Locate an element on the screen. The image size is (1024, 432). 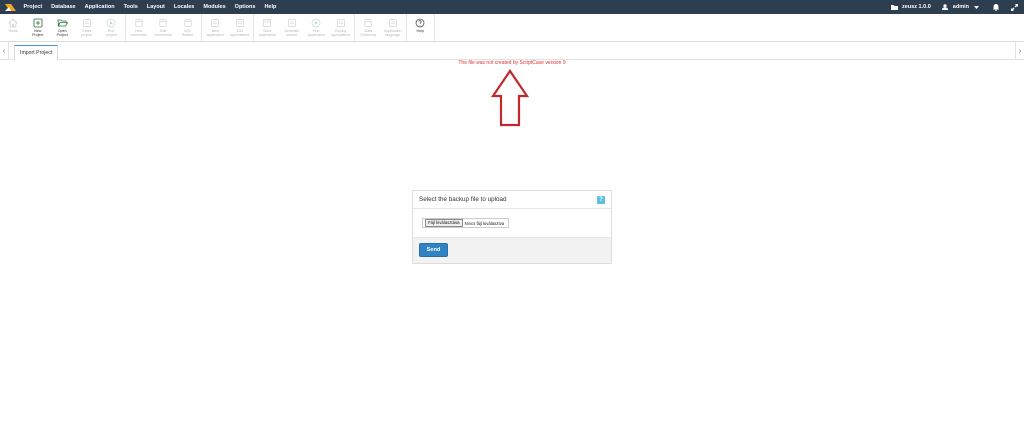
toolbar-button-new-application: New application is located at coordinates (215, 27).